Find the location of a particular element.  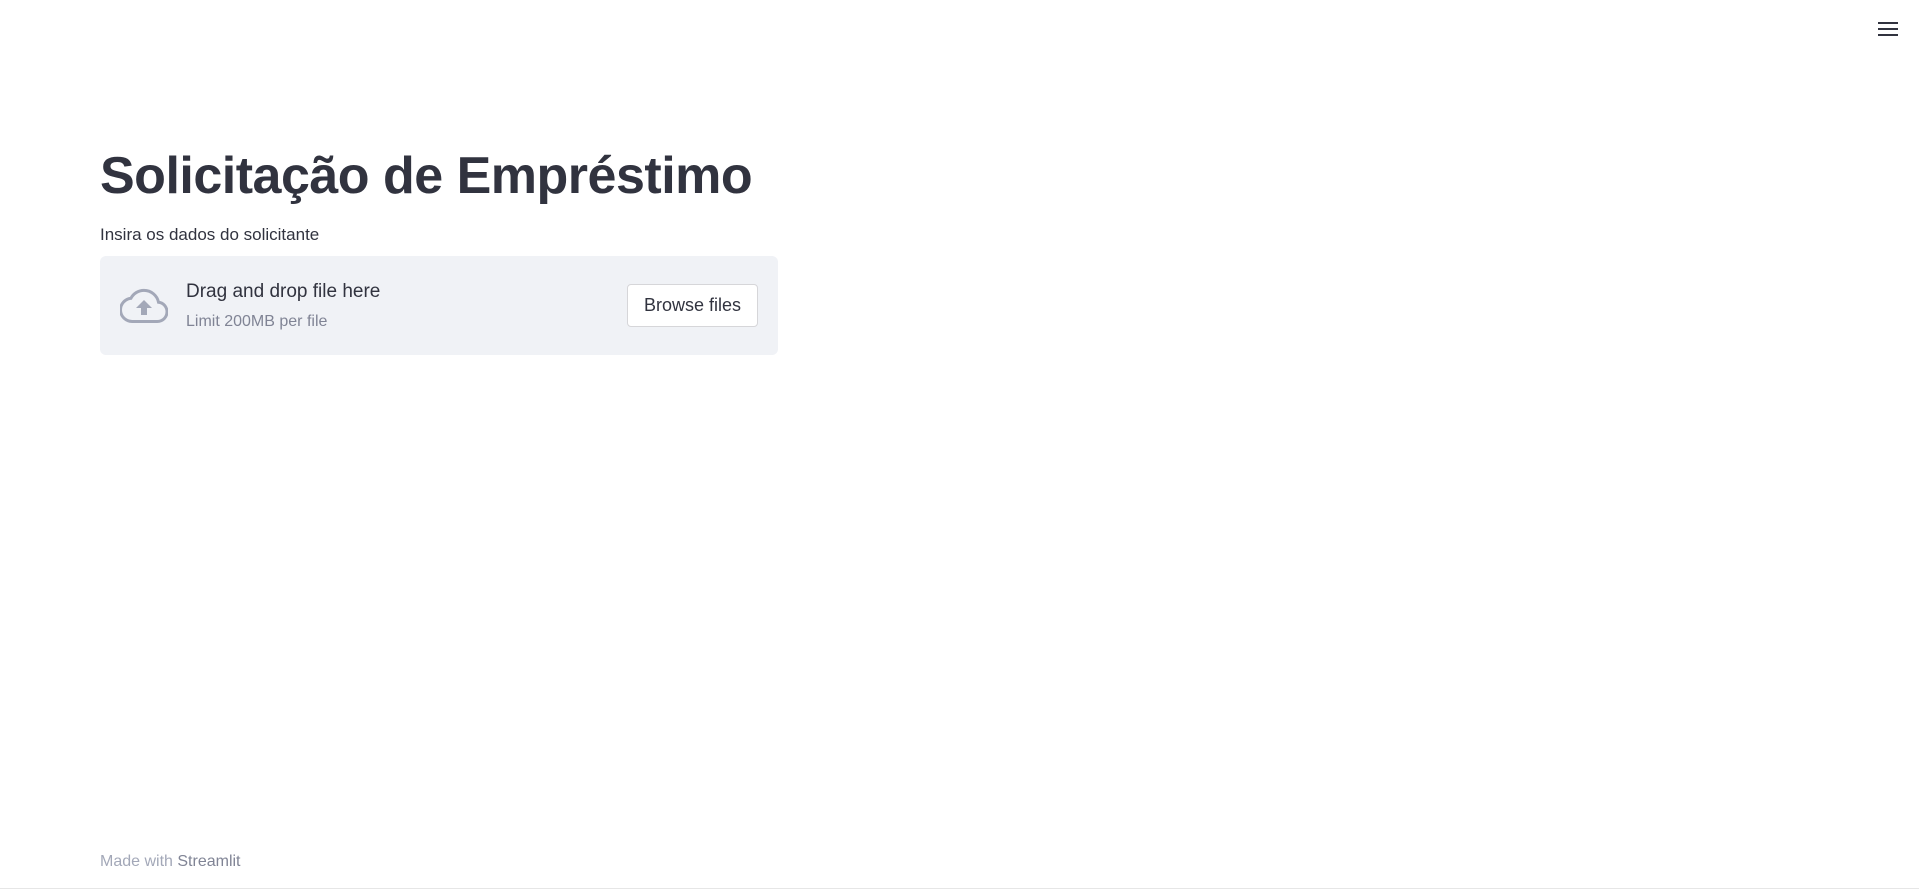

dropzone-limit-text: Limit 200MB per file is located at coordinates (257, 321).